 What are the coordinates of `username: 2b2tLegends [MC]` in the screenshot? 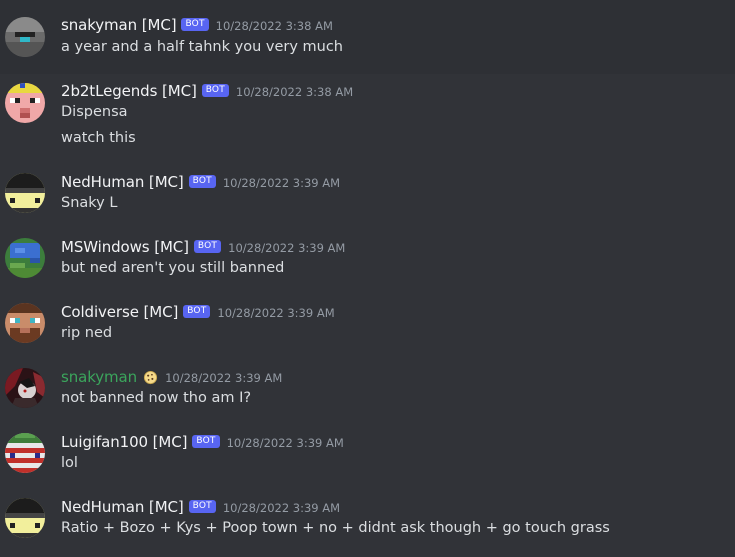 It's located at (129, 91).